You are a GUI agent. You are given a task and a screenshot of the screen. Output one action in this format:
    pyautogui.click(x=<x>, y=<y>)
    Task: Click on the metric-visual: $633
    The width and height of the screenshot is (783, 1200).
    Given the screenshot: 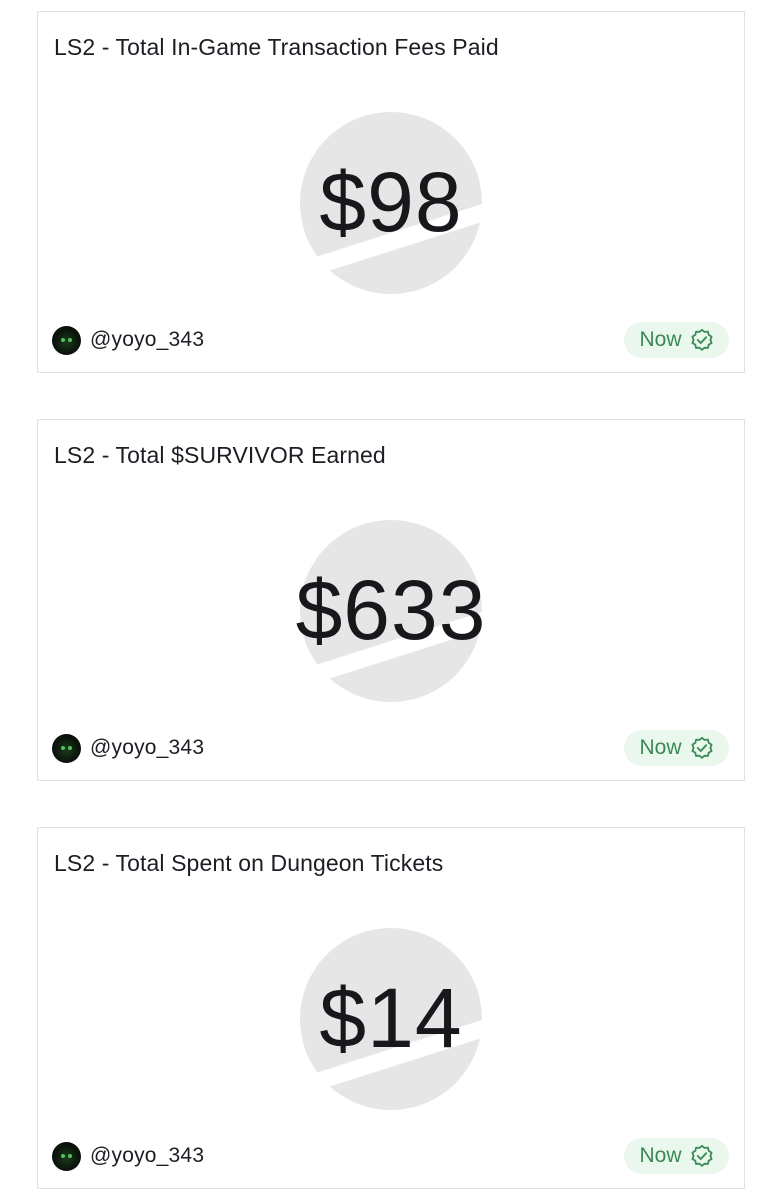 What is the action you would take?
    pyautogui.click(x=390, y=611)
    